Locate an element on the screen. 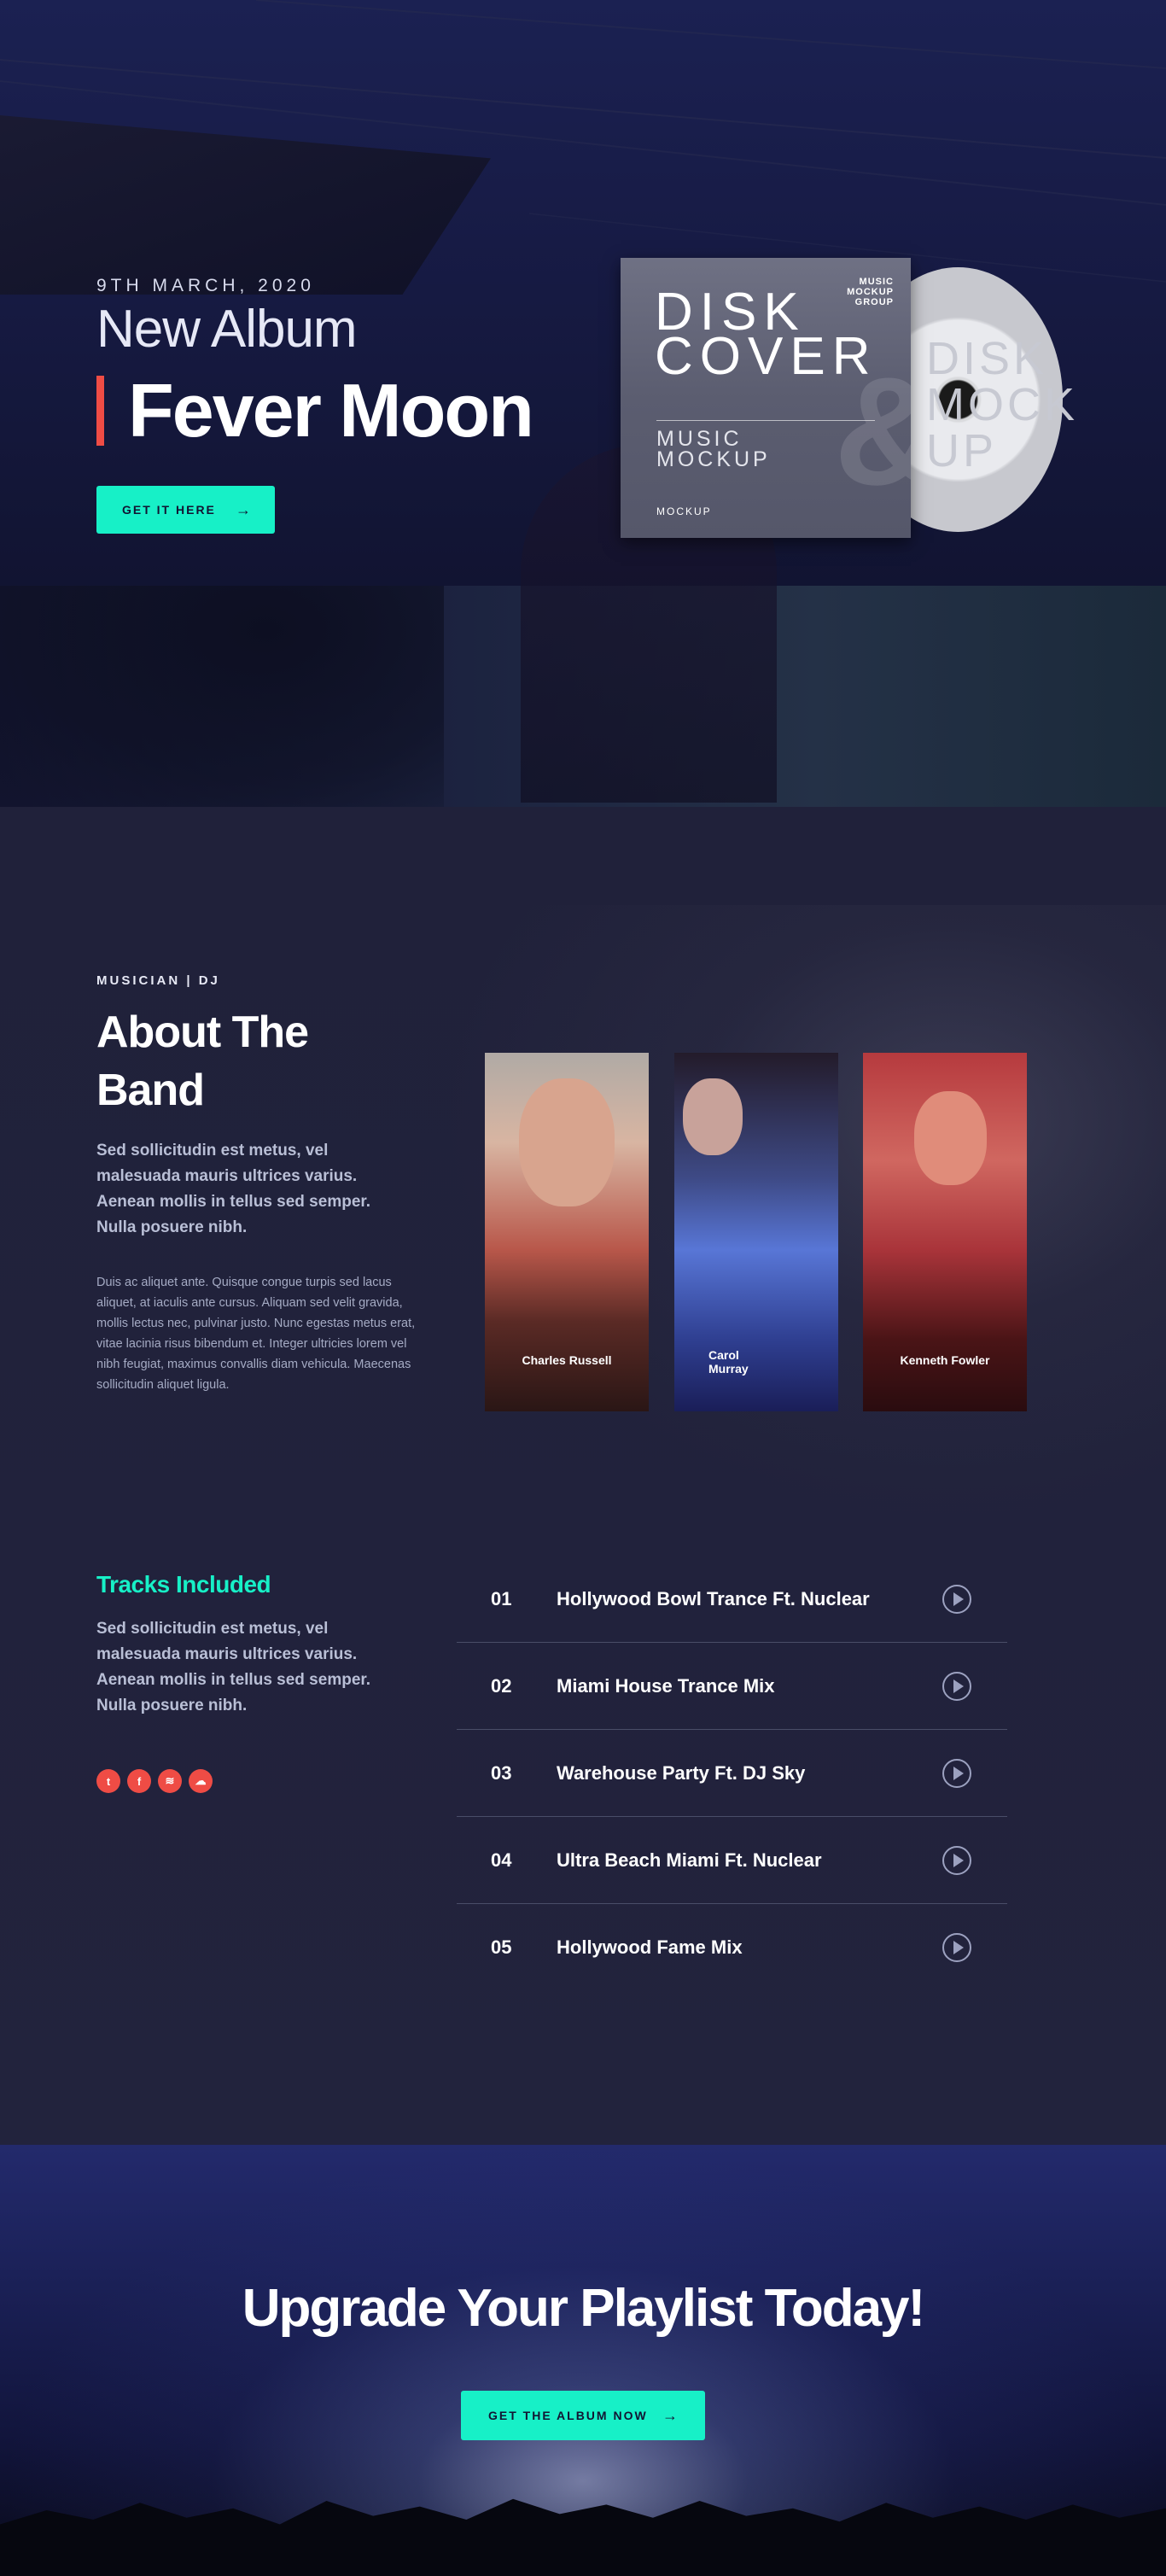  button-label: GET IT HERE is located at coordinates (169, 510).